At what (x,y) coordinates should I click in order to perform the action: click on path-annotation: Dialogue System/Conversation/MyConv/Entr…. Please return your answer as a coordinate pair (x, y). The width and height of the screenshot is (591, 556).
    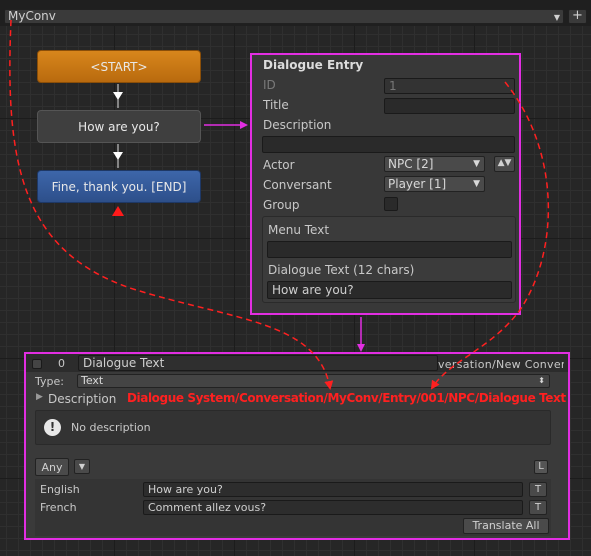
    Looking at the image, I should click on (346, 398).